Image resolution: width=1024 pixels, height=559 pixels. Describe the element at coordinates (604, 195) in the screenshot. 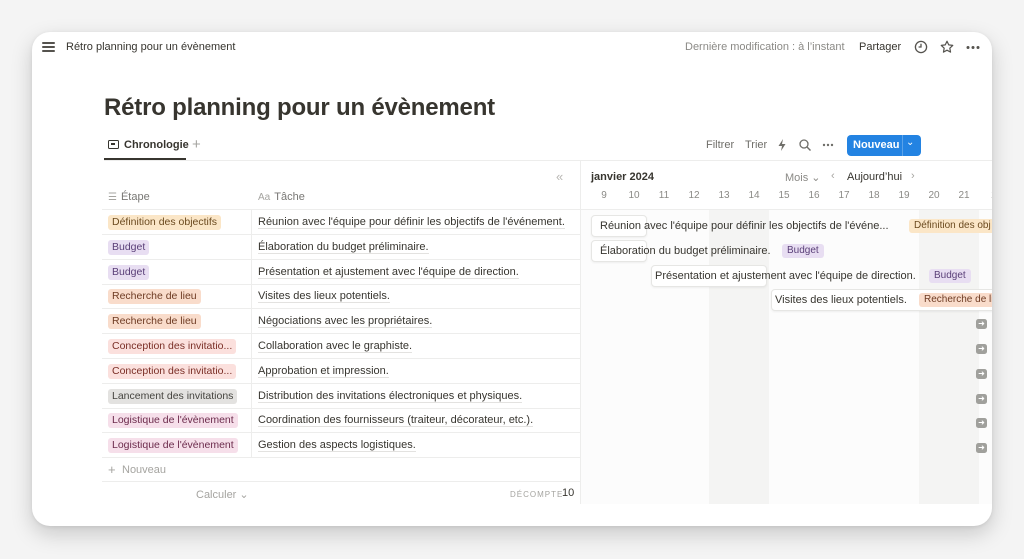

I see `timeline-day: 9` at that location.